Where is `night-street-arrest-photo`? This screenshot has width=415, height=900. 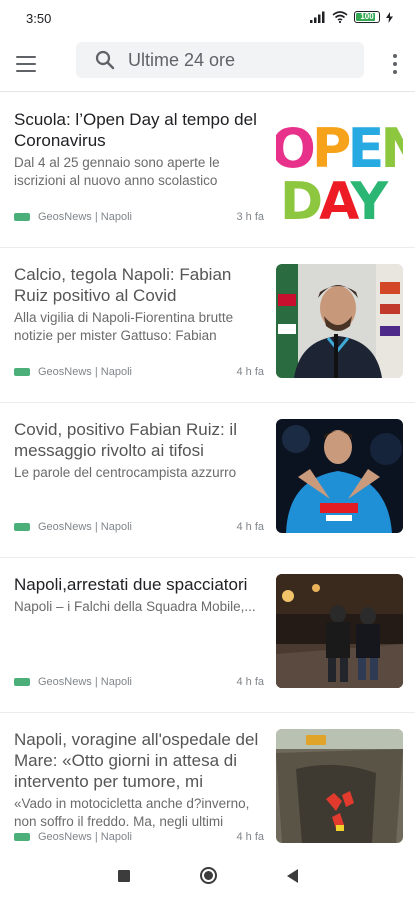 night-street-arrest-photo is located at coordinates (339, 631).